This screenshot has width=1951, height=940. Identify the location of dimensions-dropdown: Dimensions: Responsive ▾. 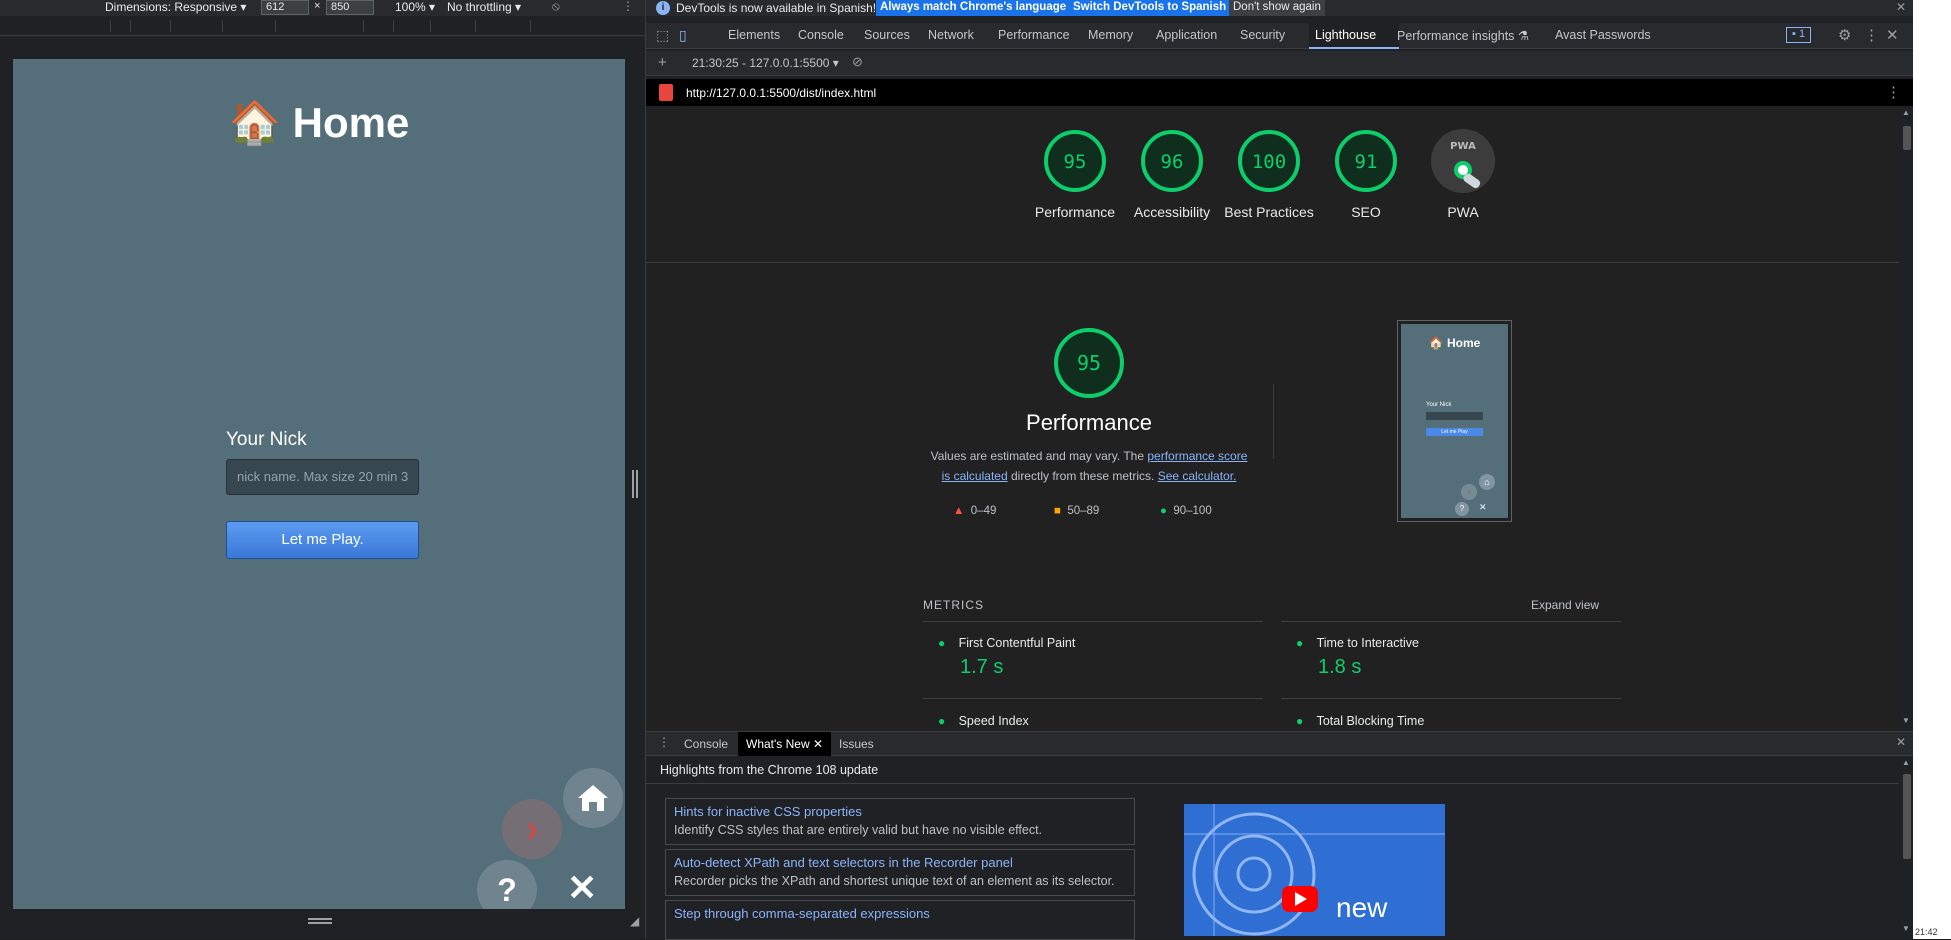
(175, 7).